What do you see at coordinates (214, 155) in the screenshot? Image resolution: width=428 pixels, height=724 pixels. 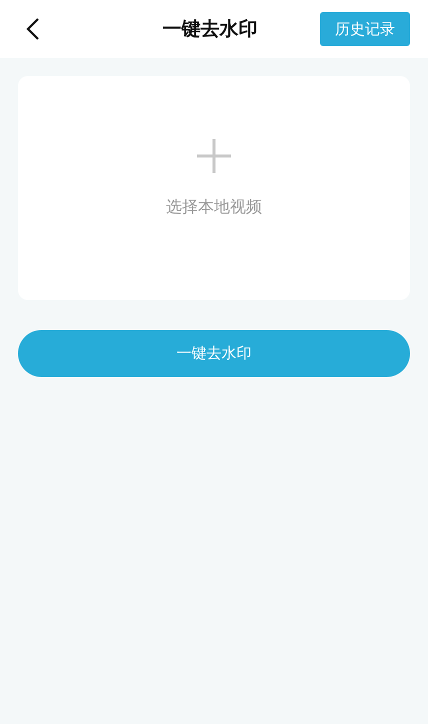 I see `plus-icon` at bounding box center [214, 155].